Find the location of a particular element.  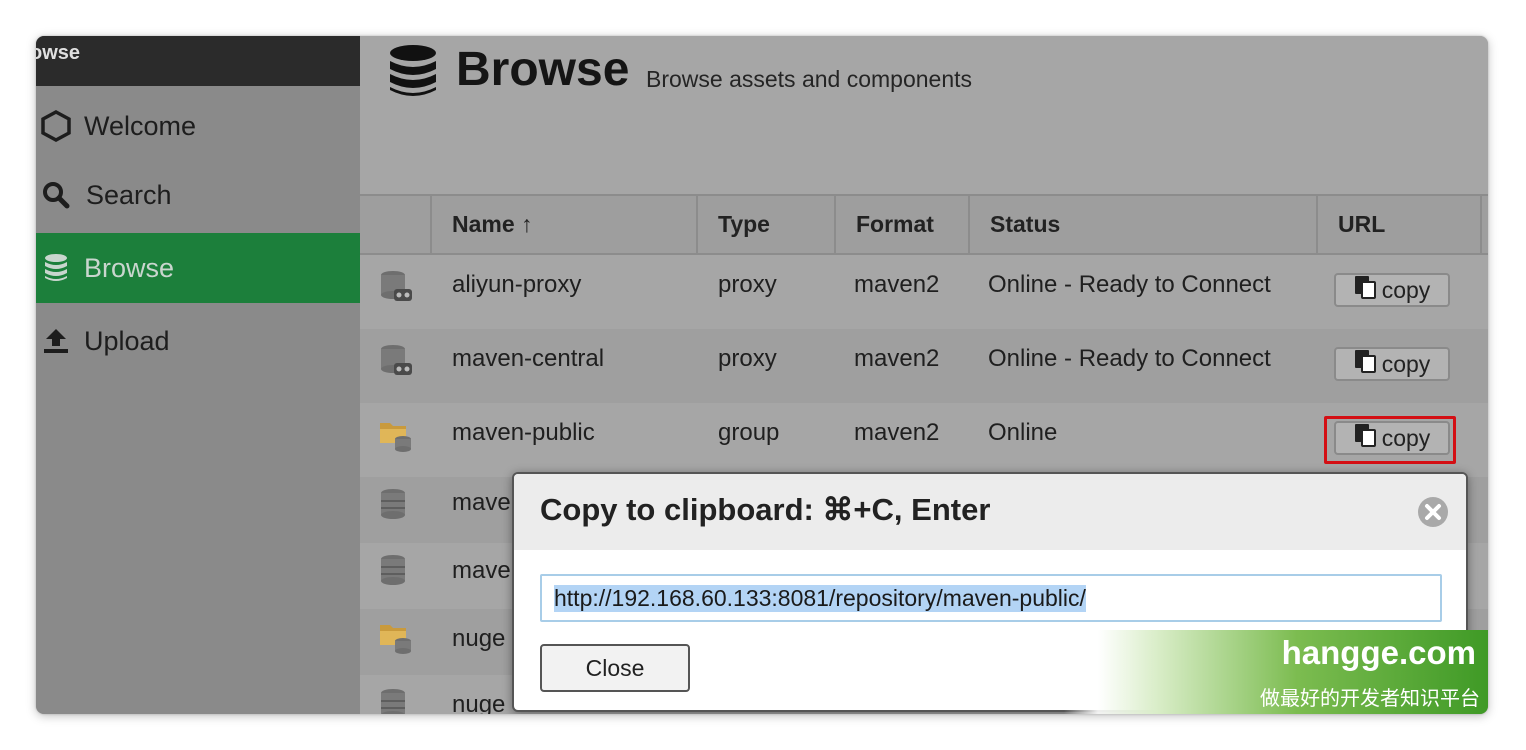

watermark-tagline: 做最好的开发者知识平台 is located at coordinates (1370, 699).